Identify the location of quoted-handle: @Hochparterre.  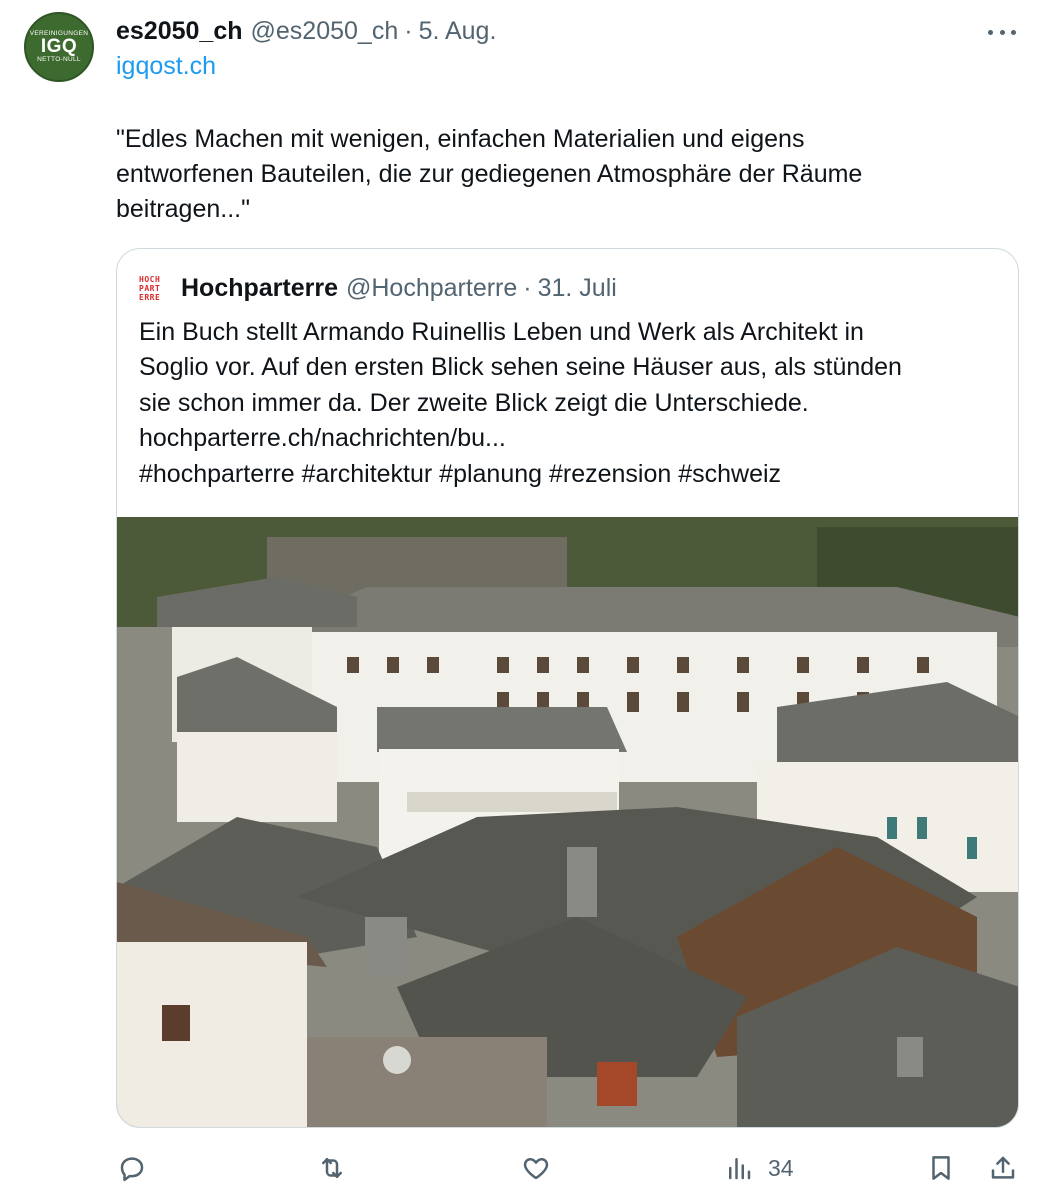
(431, 288).